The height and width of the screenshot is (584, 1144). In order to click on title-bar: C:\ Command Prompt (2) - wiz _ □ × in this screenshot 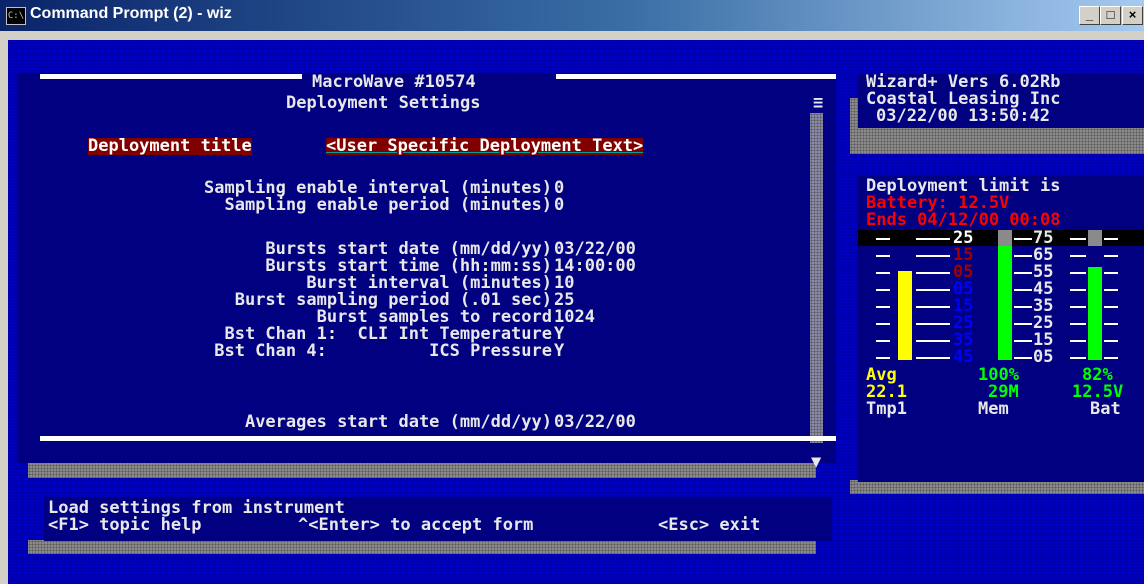, I will do `click(572, 15)`.